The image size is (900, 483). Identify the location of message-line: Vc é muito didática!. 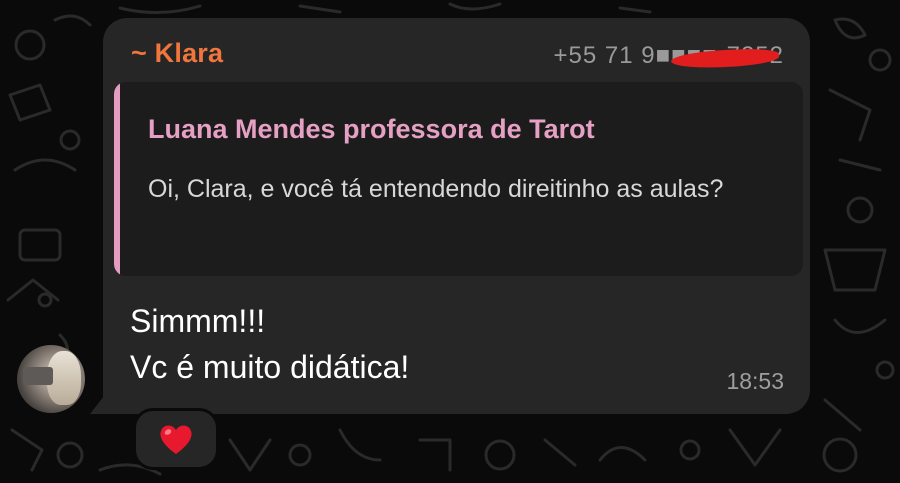
(270, 367).